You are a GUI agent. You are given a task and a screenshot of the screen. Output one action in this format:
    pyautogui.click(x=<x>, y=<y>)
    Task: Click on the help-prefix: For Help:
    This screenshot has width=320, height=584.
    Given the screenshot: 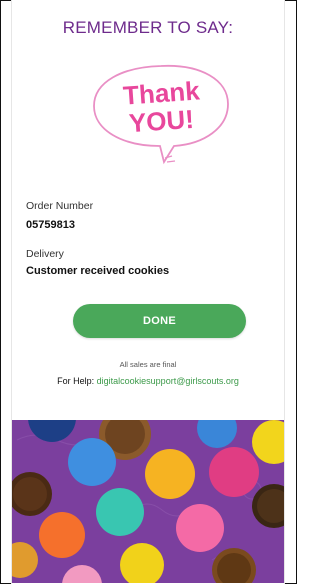 What is the action you would take?
    pyautogui.click(x=77, y=381)
    